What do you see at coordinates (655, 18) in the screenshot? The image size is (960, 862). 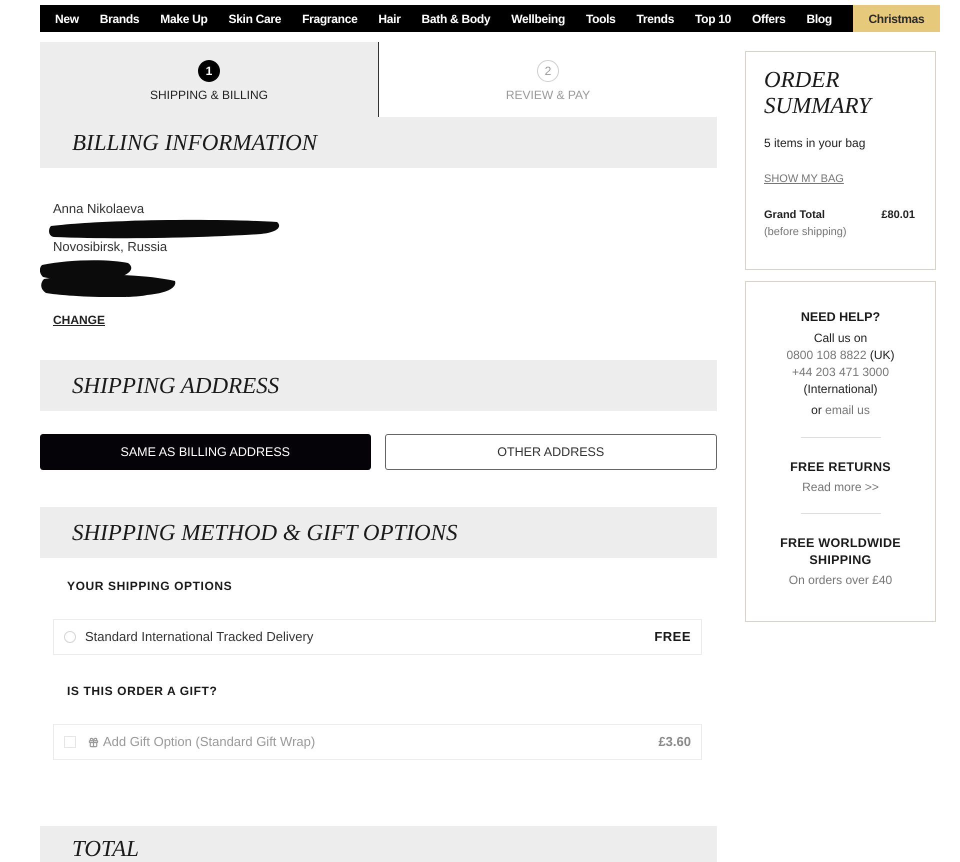 I see `nav-link: Trends` at bounding box center [655, 18].